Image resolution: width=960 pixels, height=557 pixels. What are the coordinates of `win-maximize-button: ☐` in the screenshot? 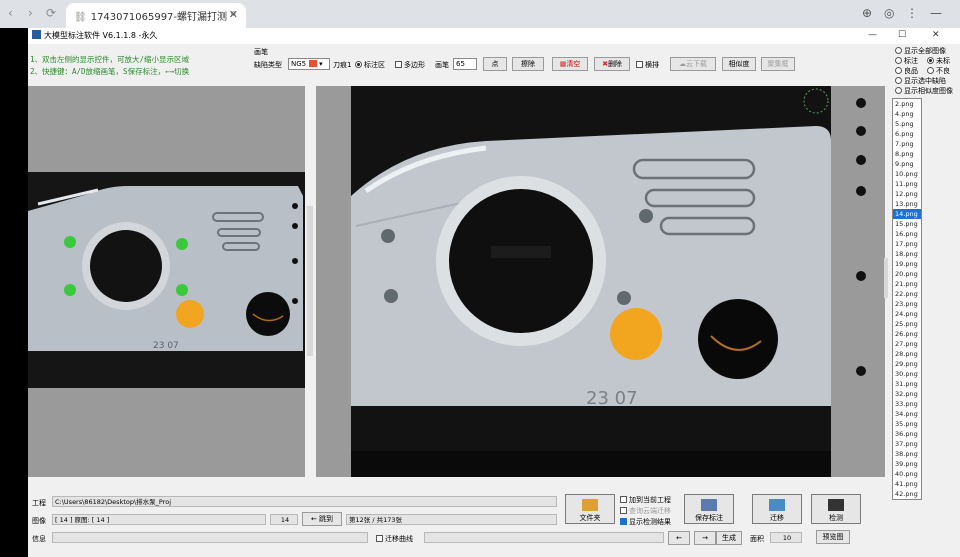 It's located at (902, 35).